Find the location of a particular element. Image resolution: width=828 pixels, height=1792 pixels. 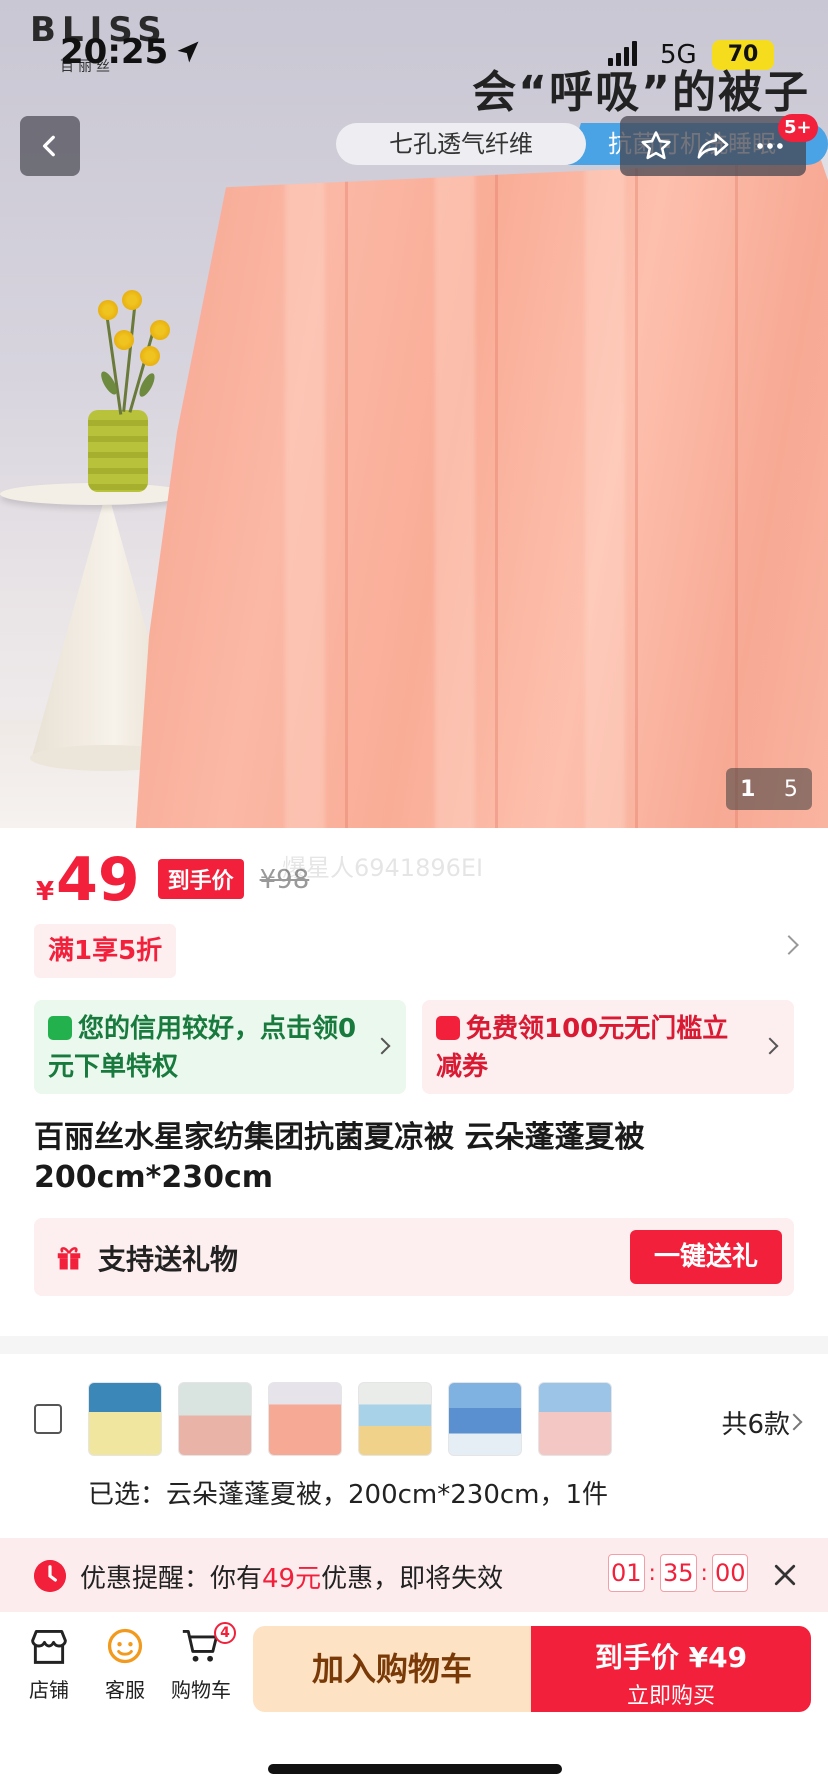

watermark: 爆星人6941896EI is located at coordinates (383, 868).